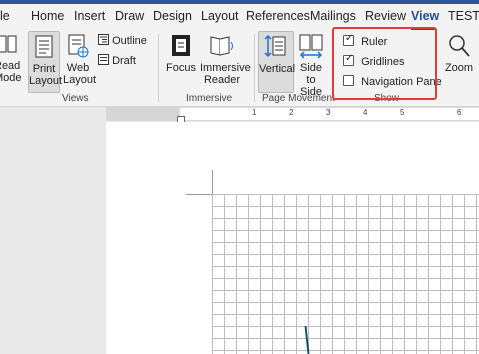 The image size is (479, 354). Describe the element at coordinates (172, 16) in the screenshot. I see `tab-design: Design` at that location.